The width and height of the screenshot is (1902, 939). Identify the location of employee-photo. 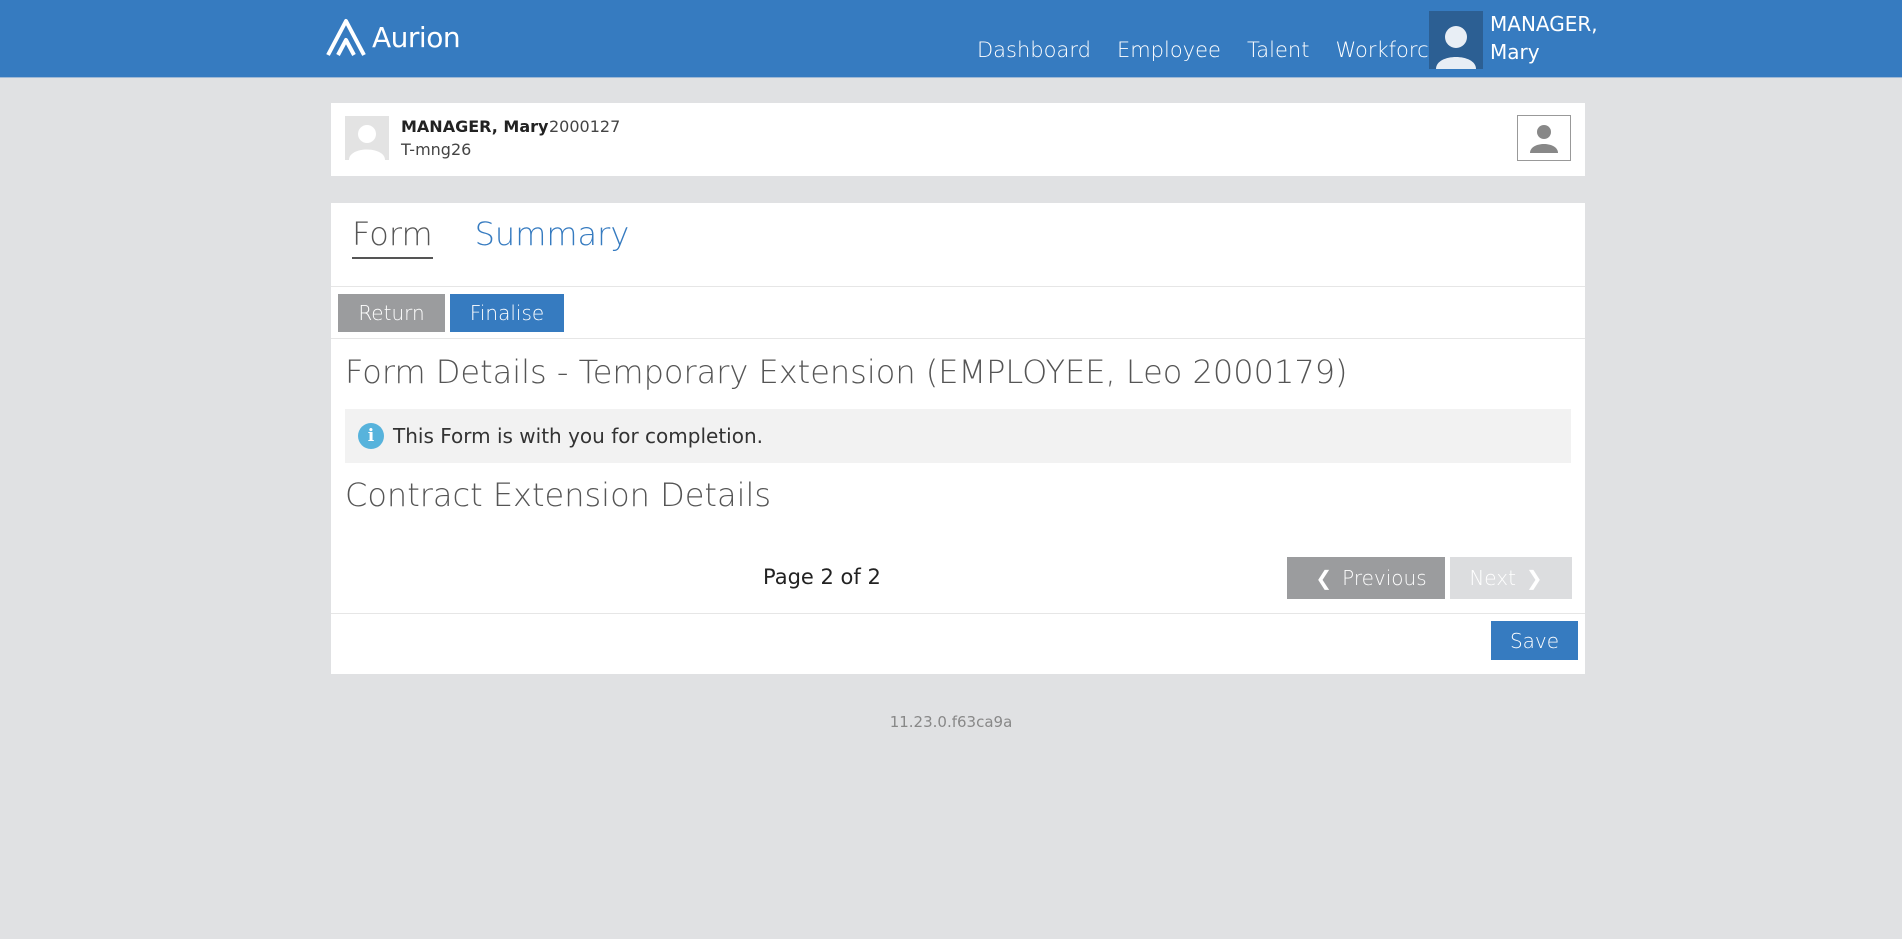
(367, 138).